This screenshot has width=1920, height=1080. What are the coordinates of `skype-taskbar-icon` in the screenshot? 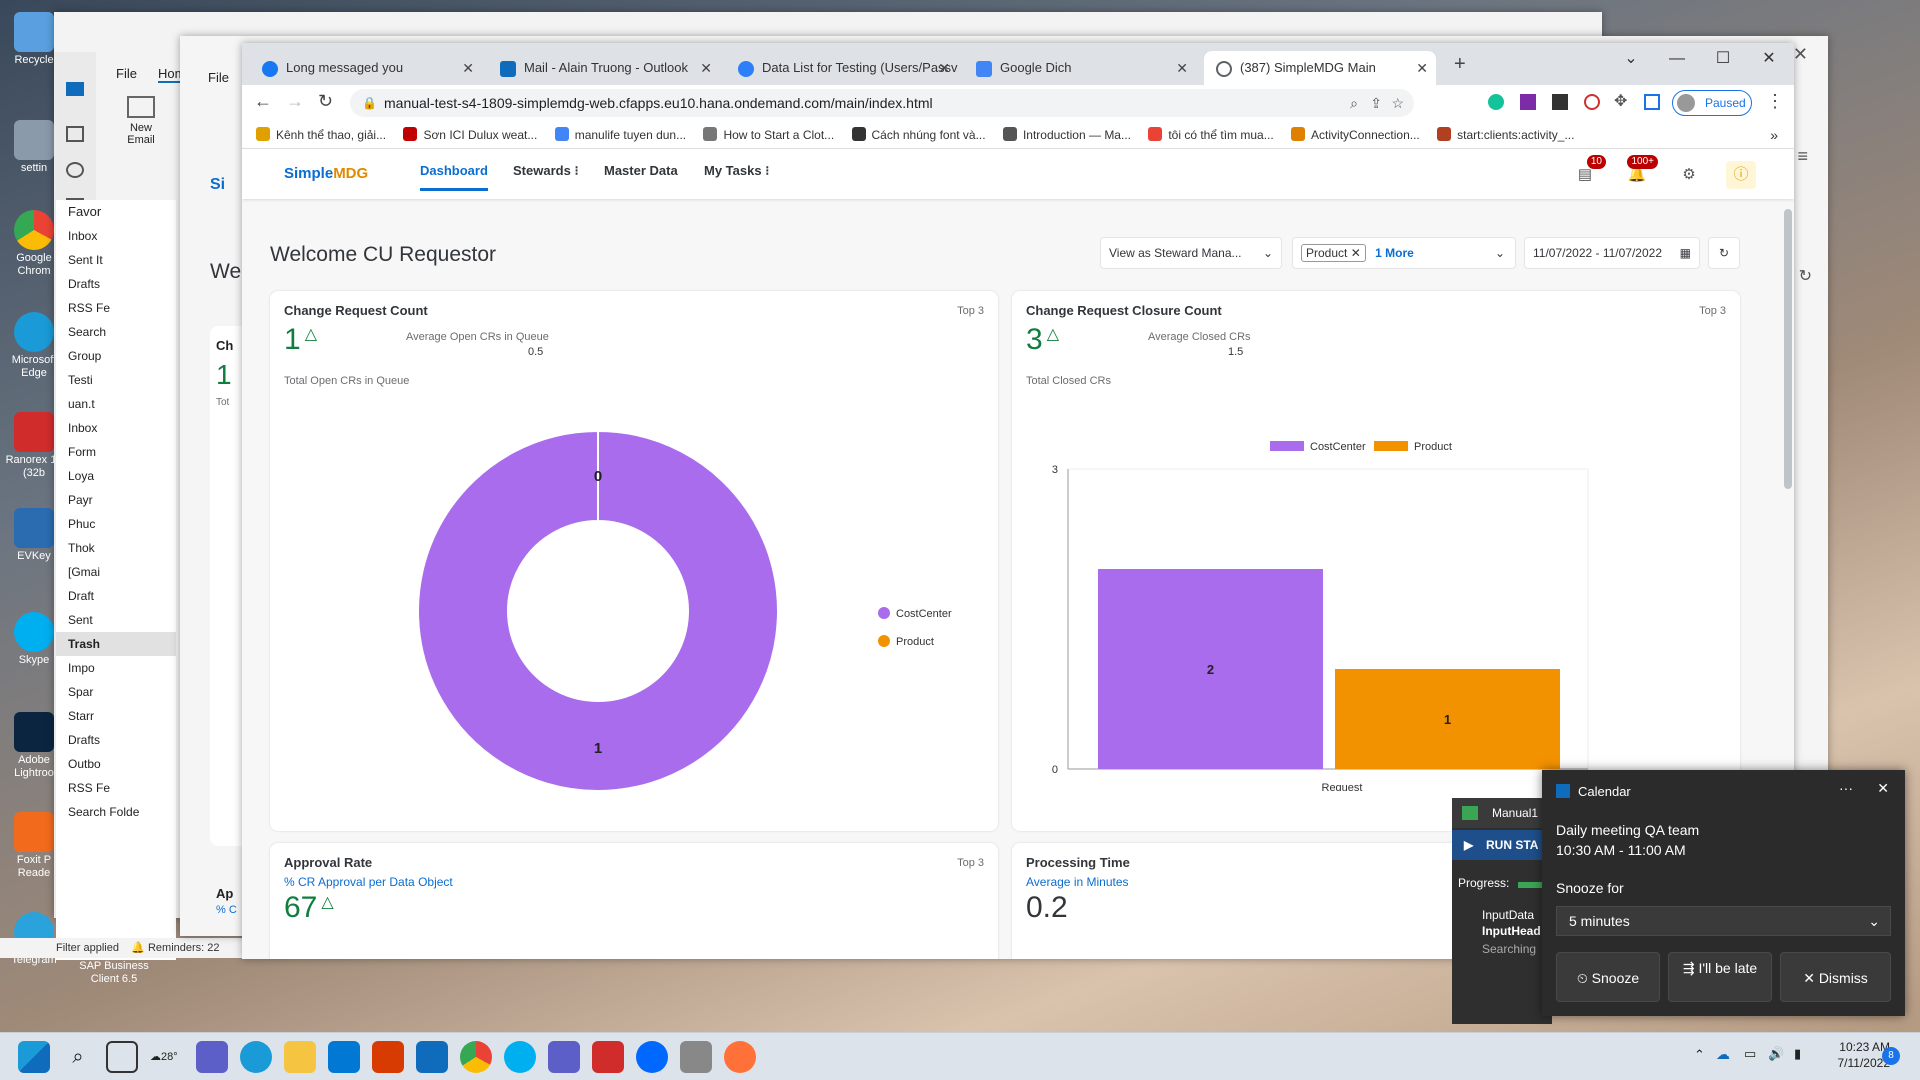 It's located at (520, 1057).